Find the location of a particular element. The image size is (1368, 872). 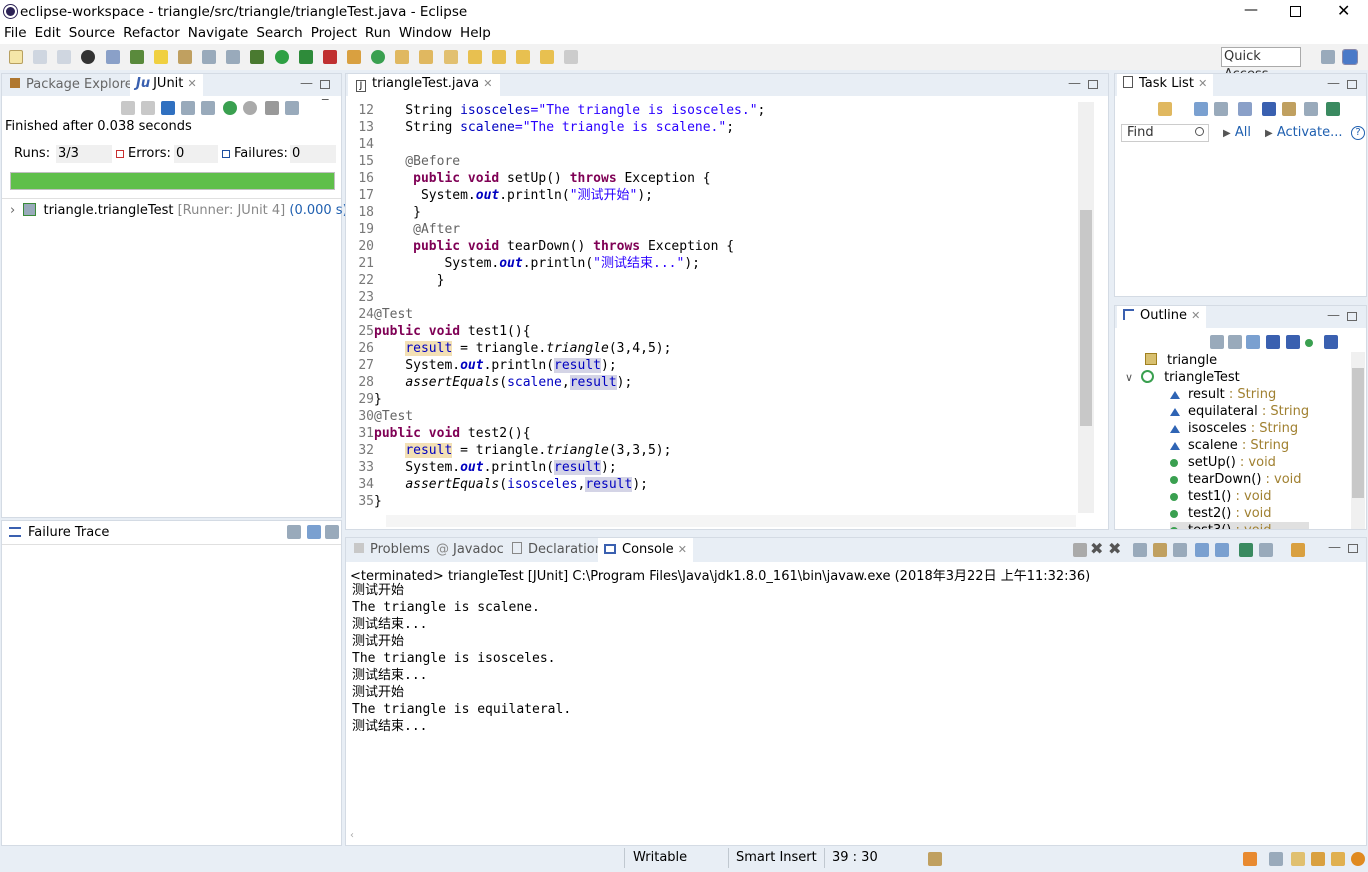

new-icon is located at coordinates (16, 56).